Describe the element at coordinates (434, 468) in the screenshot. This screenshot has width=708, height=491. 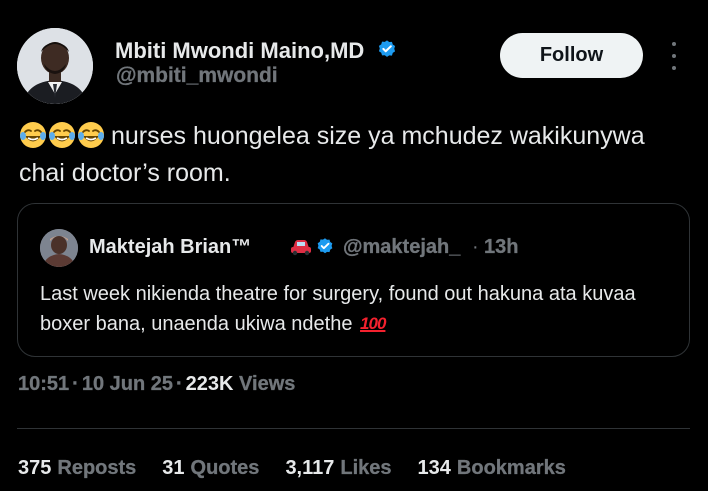
I see `bookmarks-count: 134` at that location.